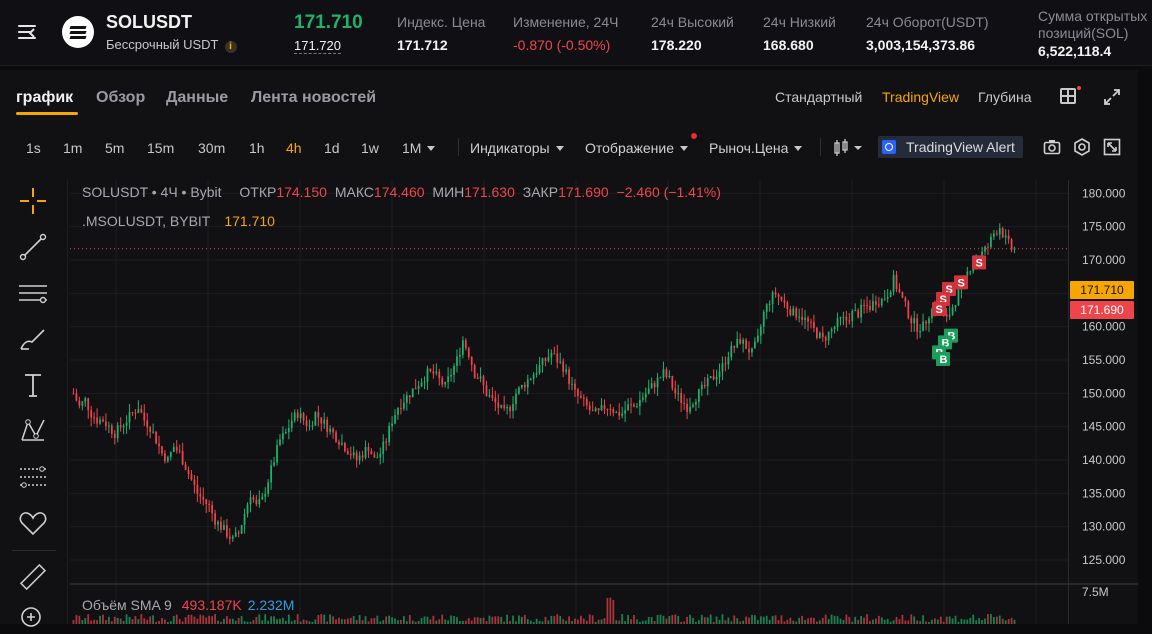 The width and height of the screenshot is (1152, 634). What do you see at coordinates (33, 385) in the screenshot?
I see `text-icon` at bounding box center [33, 385].